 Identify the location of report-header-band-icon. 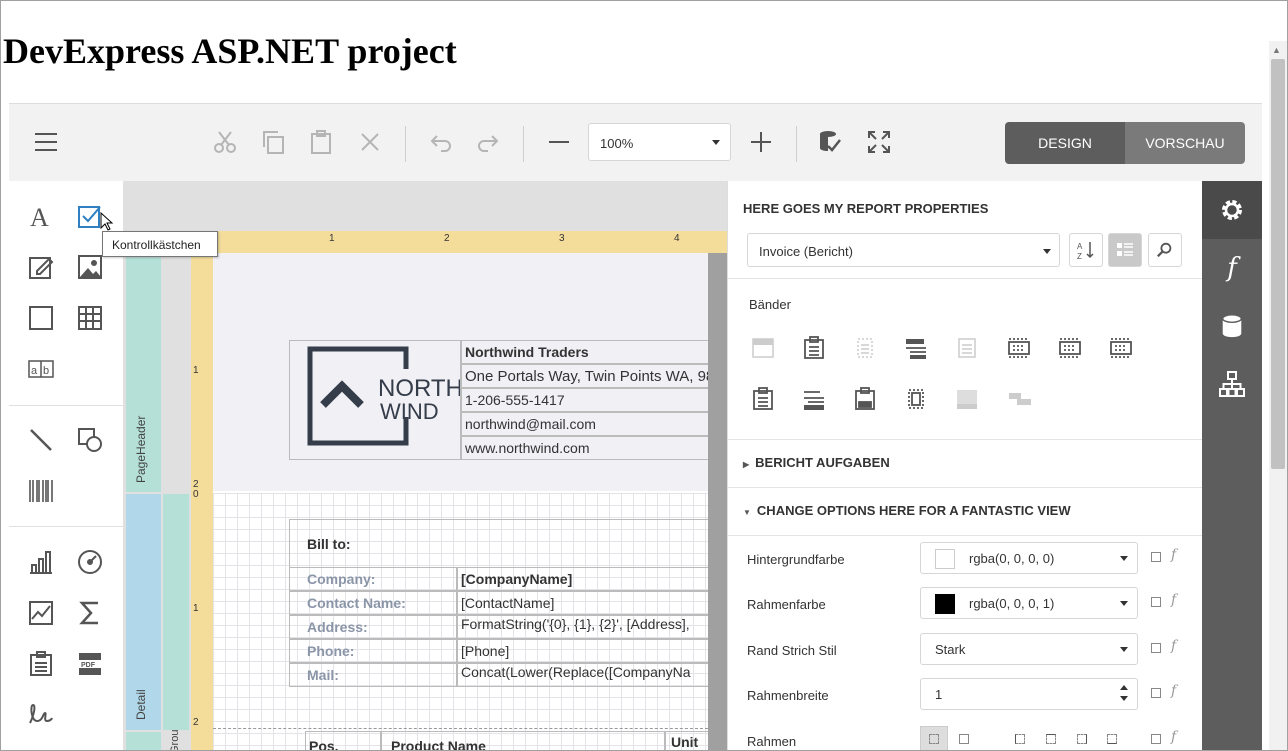
(814, 348).